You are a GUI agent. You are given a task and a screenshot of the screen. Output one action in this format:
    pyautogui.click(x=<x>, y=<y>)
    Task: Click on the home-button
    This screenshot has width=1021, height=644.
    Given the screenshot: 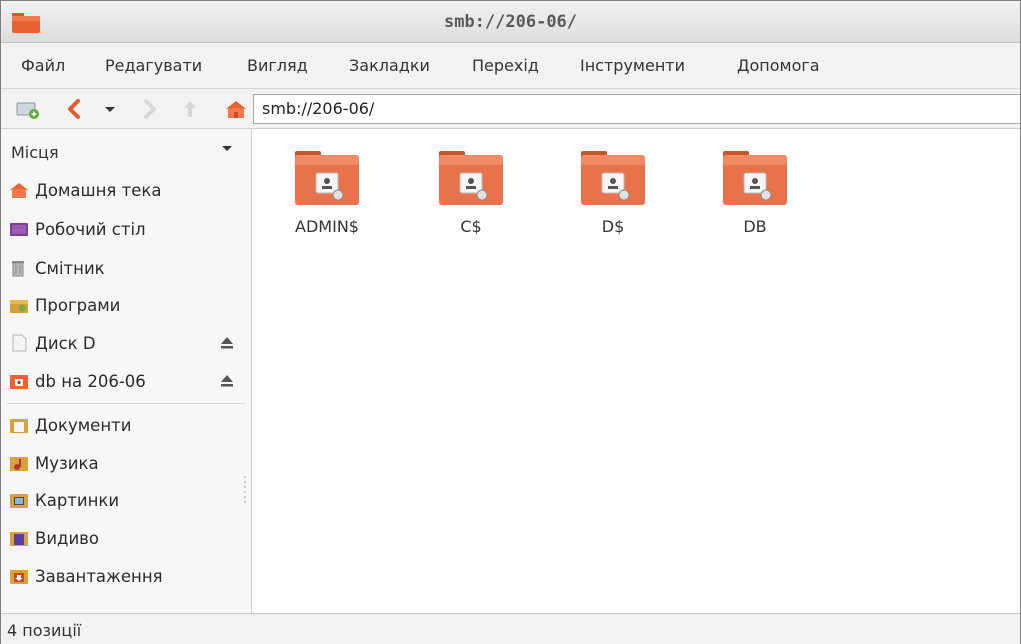 What is the action you would take?
    pyautogui.click(x=236, y=109)
    